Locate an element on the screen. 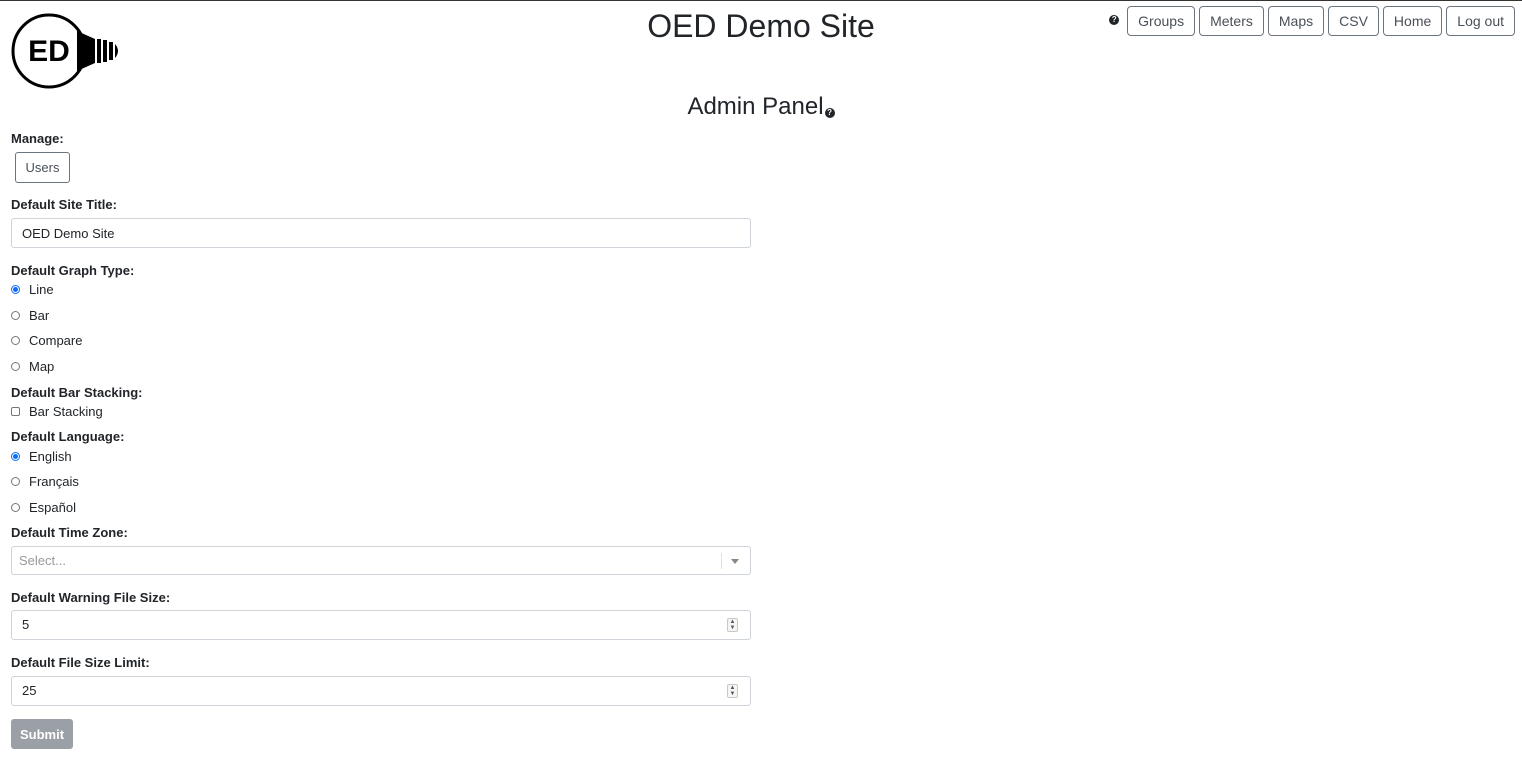 This screenshot has height=763, width=1522. submit-button: Submit is located at coordinates (42, 734).